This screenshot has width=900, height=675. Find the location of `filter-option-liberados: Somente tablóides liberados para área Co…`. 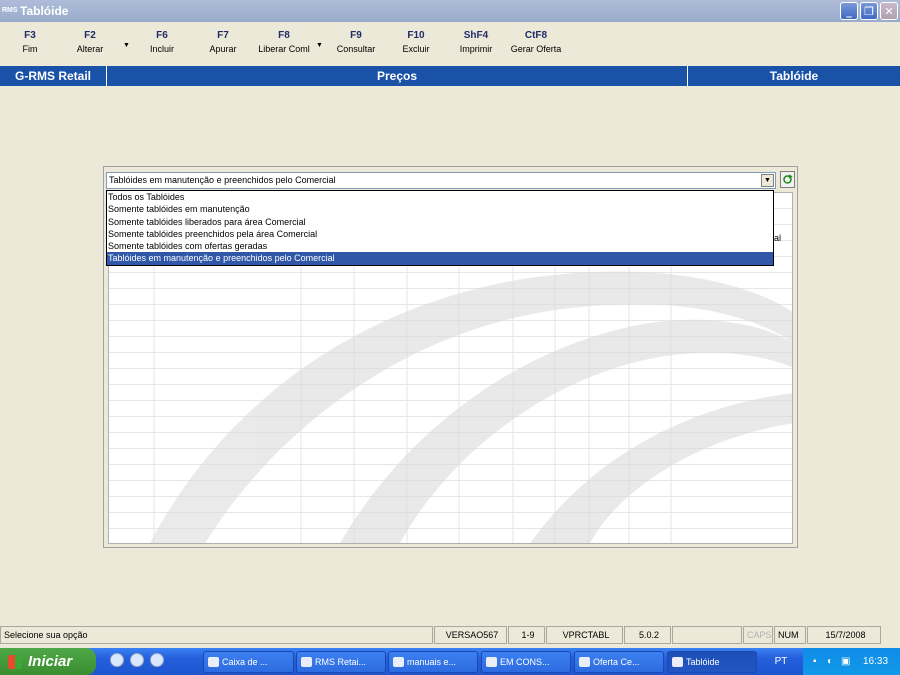

filter-option-liberados: Somente tablóides liberados para área Co… is located at coordinates (440, 222).